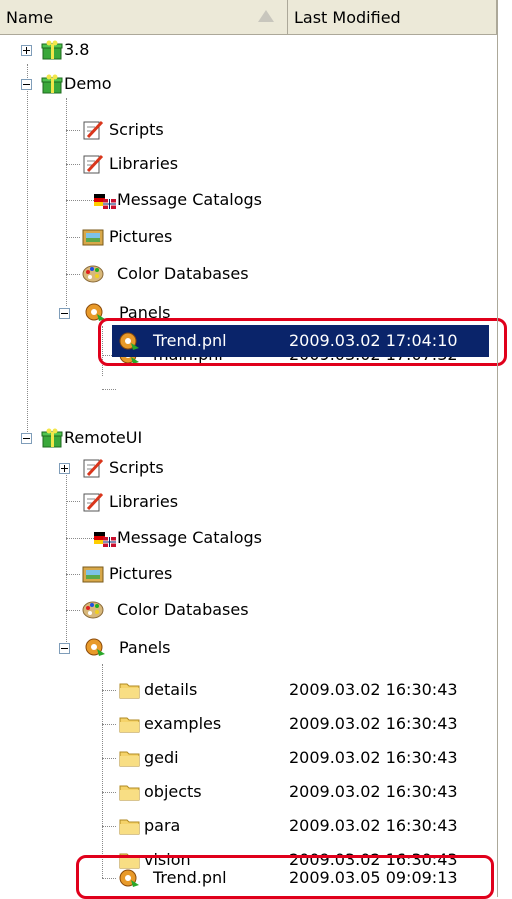 The height and width of the screenshot is (899, 512). I want to click on tree-node-label: gedi, so click(161, 757).